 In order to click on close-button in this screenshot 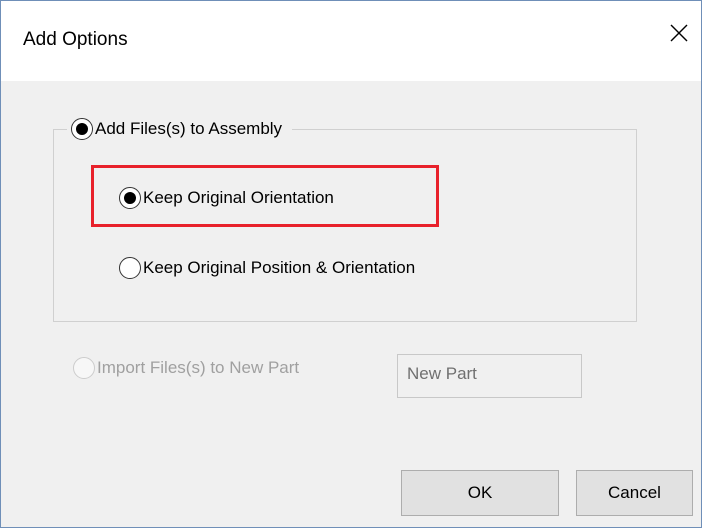, I will do `click(679, 33)`.